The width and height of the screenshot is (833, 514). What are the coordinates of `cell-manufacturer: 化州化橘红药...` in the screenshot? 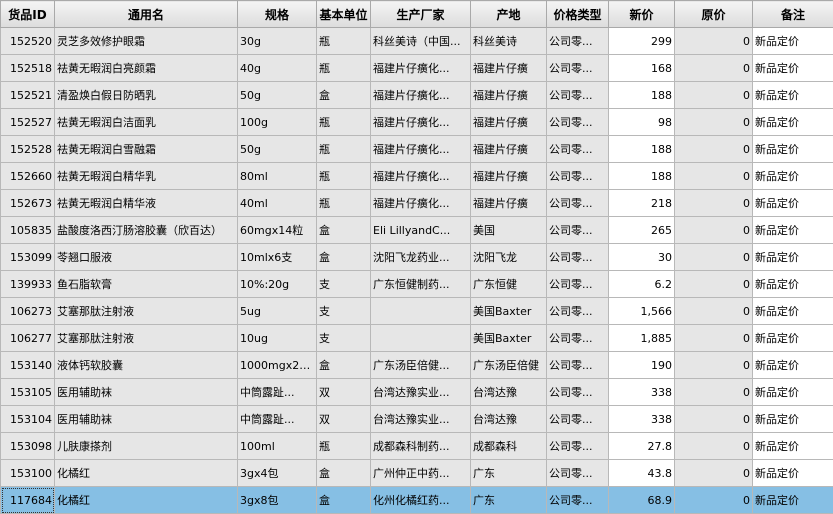 It's located at (421, 500).